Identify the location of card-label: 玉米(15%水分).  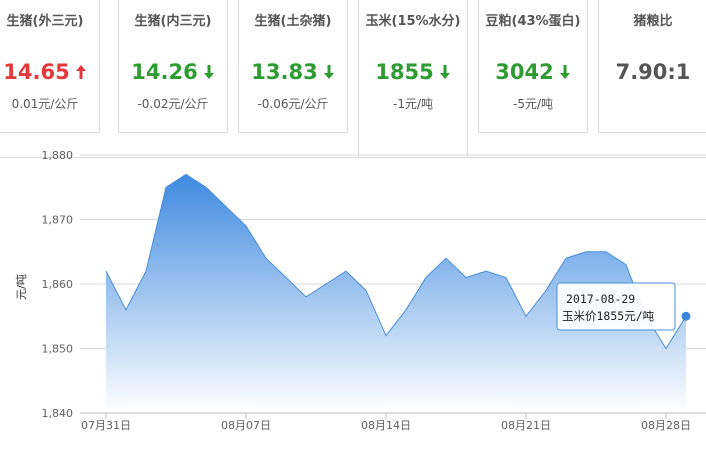
(413, 21).